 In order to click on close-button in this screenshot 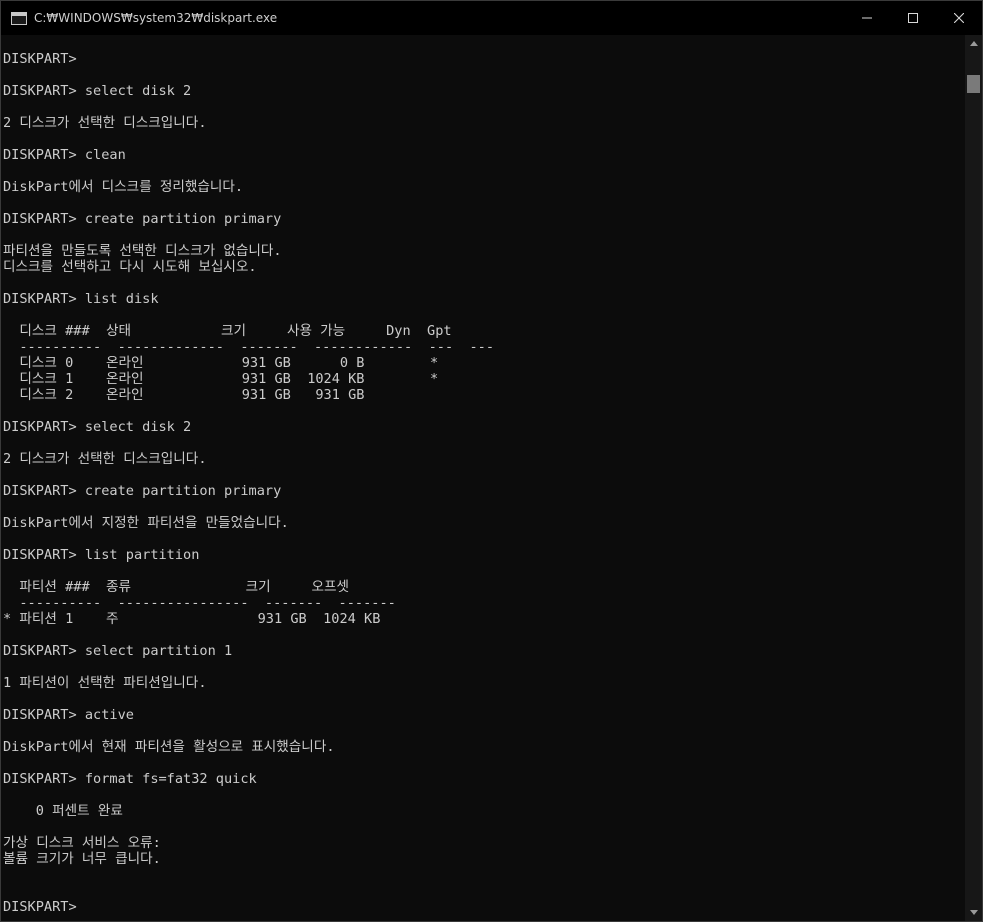, I will do `click(959, 18)`.